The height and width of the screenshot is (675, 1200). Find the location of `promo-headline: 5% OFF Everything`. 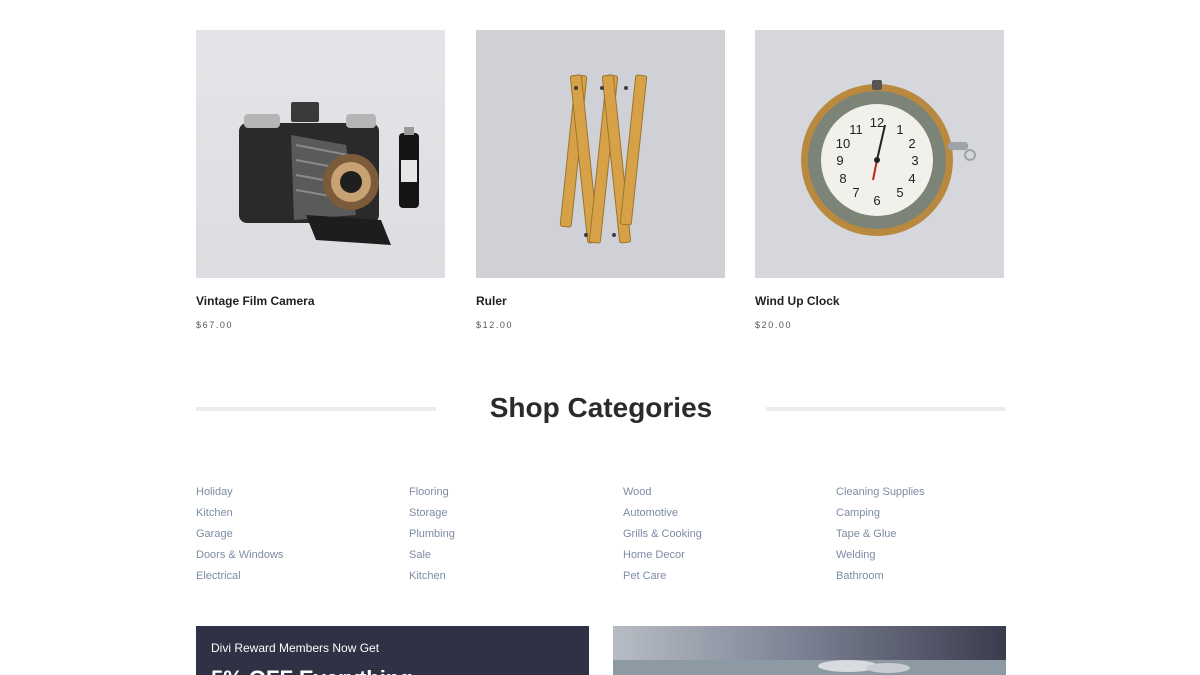

promo-headline: 5% OFF Everything is located at coordinates (312, 670).